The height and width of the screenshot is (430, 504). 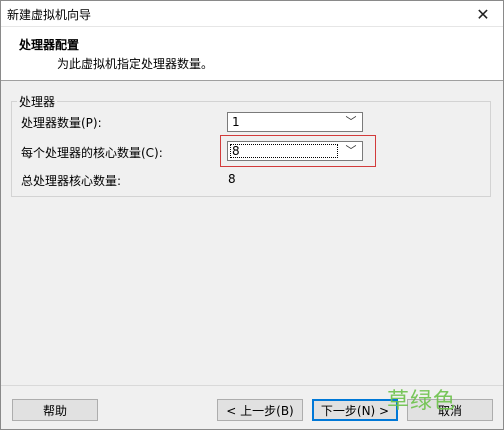 I want to click on processor-group-label: 处理器, so click(x=37, y=101).